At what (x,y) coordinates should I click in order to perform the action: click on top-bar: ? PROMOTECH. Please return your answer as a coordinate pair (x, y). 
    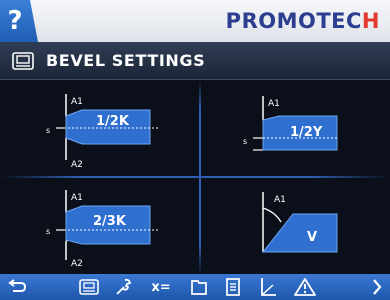
    Looking at the image, I should click on (195, 21).